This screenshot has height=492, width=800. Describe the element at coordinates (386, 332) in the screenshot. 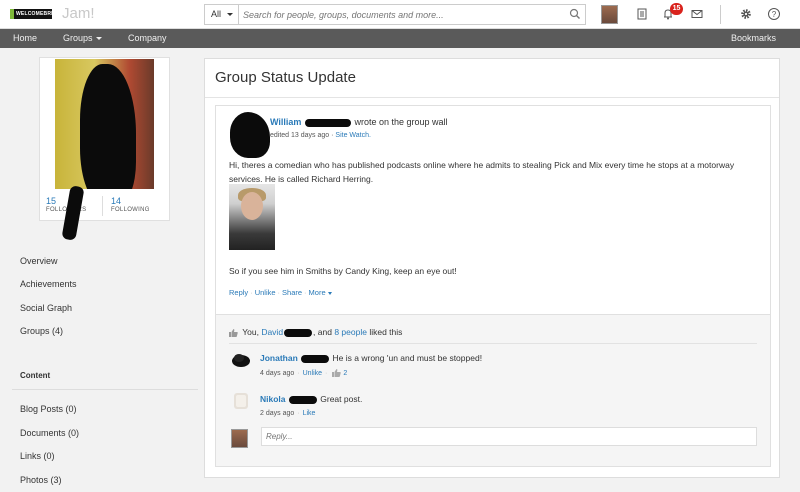

I see `likes-suffix: liked this` at that location.